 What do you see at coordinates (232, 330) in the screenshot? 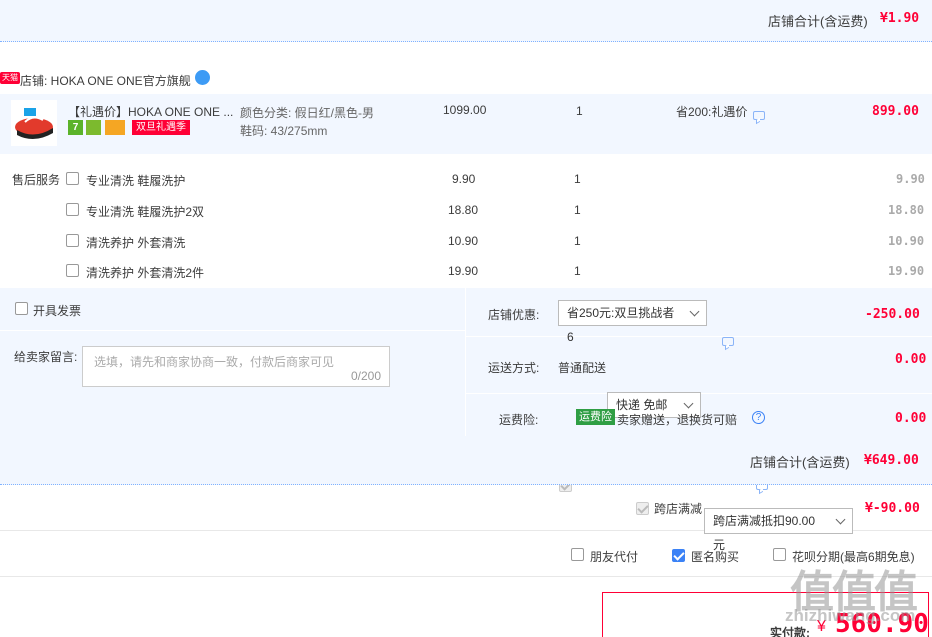
I see `options-divider-left` at bounding box center [232, 330].